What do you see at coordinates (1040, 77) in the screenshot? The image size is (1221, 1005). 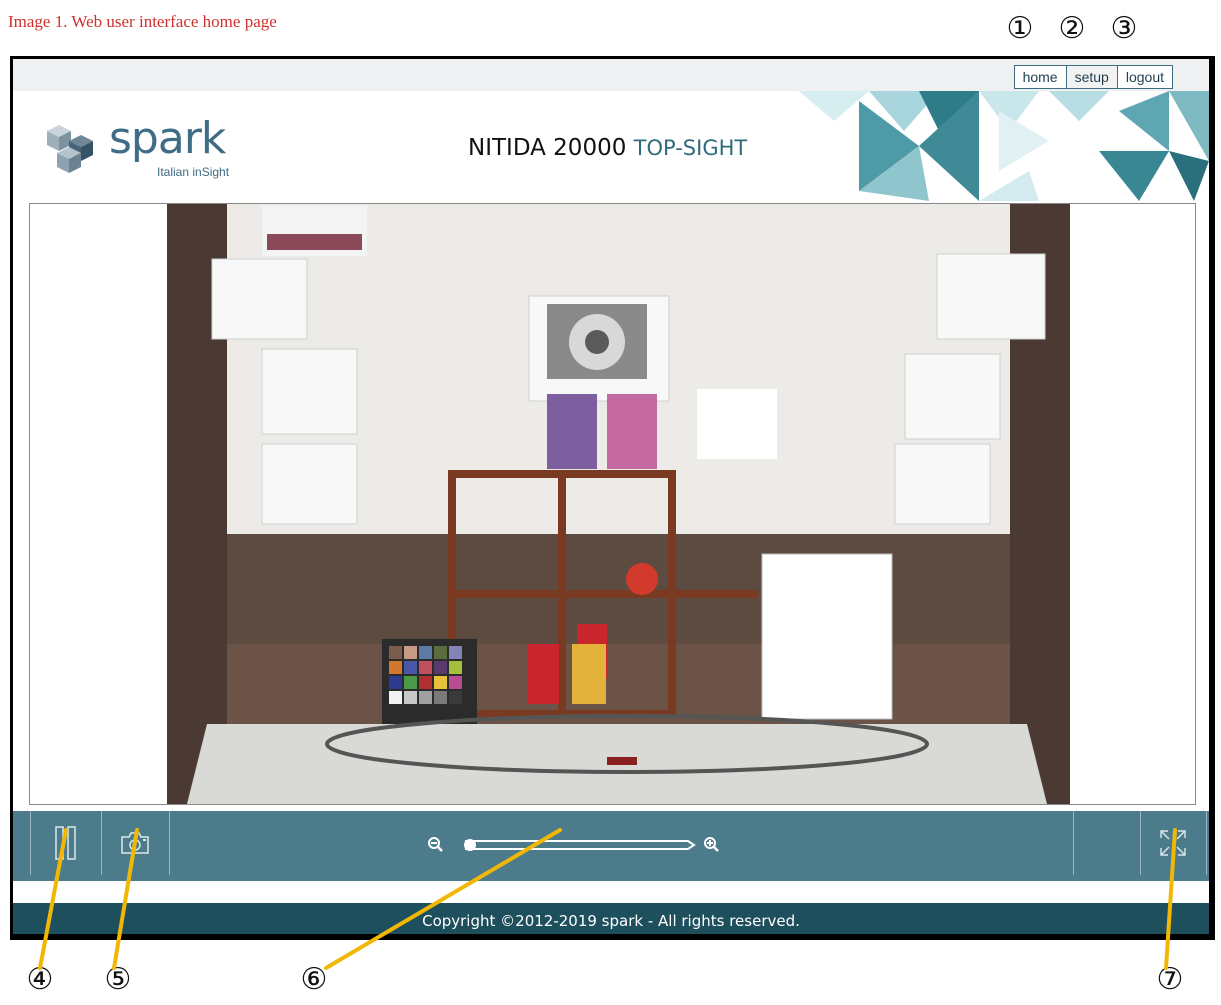 I see `nav-home-link: home` at bounding box center [1040, 77].